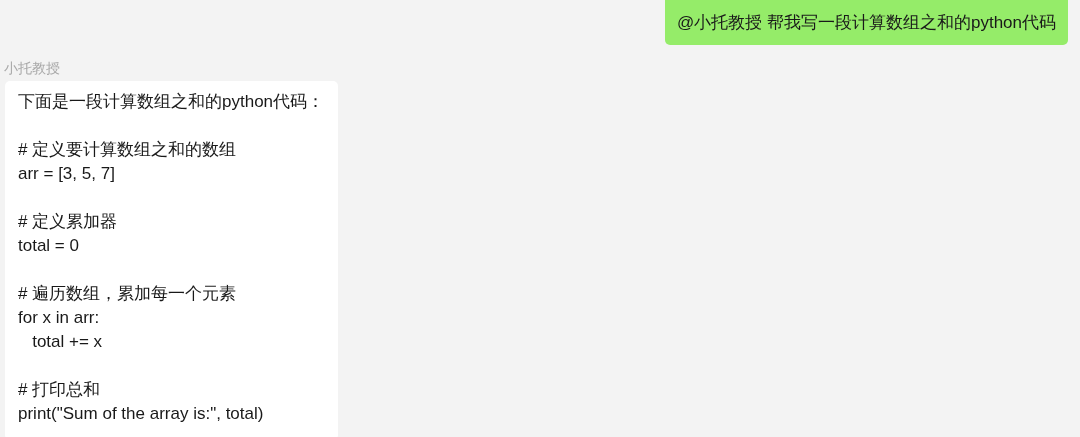  I want to click on code-line: # 定义累加器, so click(68, 222).